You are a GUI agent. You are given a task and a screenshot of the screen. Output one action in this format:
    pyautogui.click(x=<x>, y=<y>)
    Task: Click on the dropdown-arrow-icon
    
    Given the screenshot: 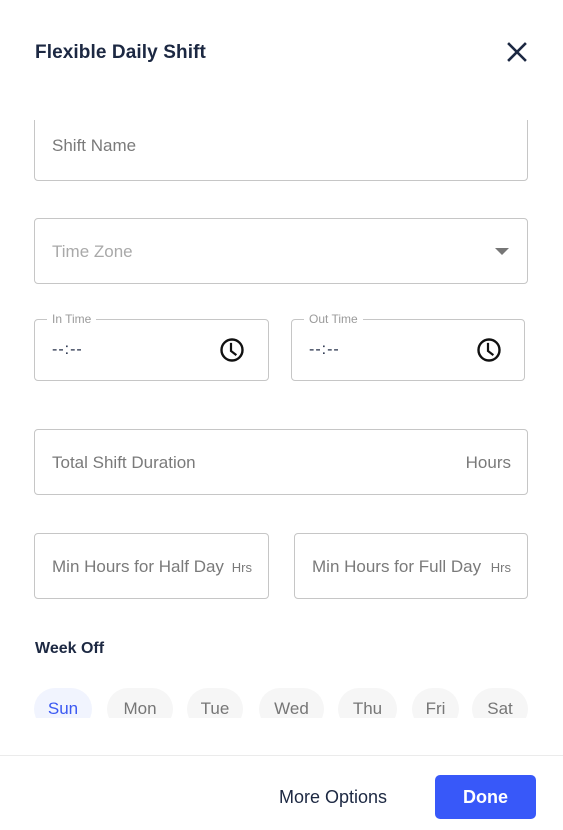 What is the action you would take?
    pyautogui.click(x=502, y=251)
    